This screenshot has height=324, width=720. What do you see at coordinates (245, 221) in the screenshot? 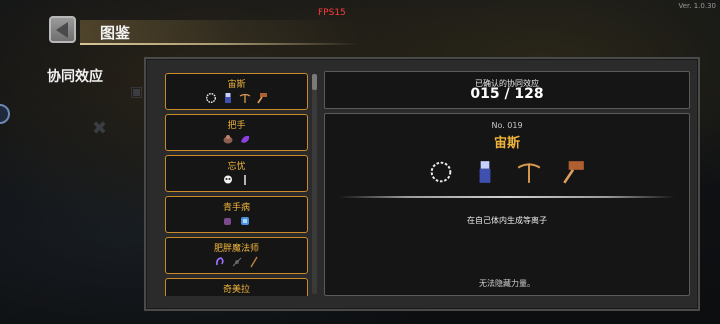
I see `blue-glove-icon` at bounding box center [245, 221].